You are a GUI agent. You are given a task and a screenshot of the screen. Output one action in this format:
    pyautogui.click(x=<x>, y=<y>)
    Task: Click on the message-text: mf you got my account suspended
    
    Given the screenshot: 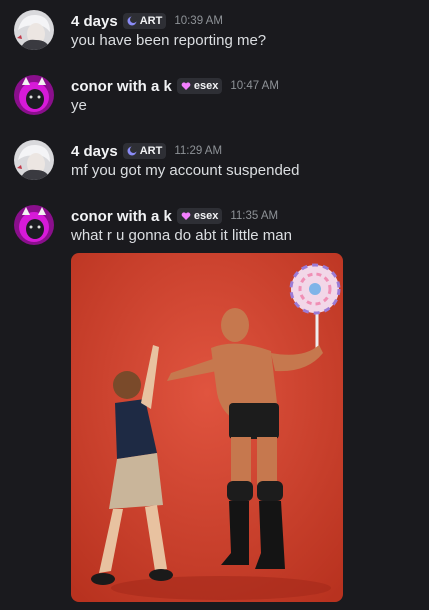 What is the action you would take?
    pyautogui.click(x=185, y=170)
    